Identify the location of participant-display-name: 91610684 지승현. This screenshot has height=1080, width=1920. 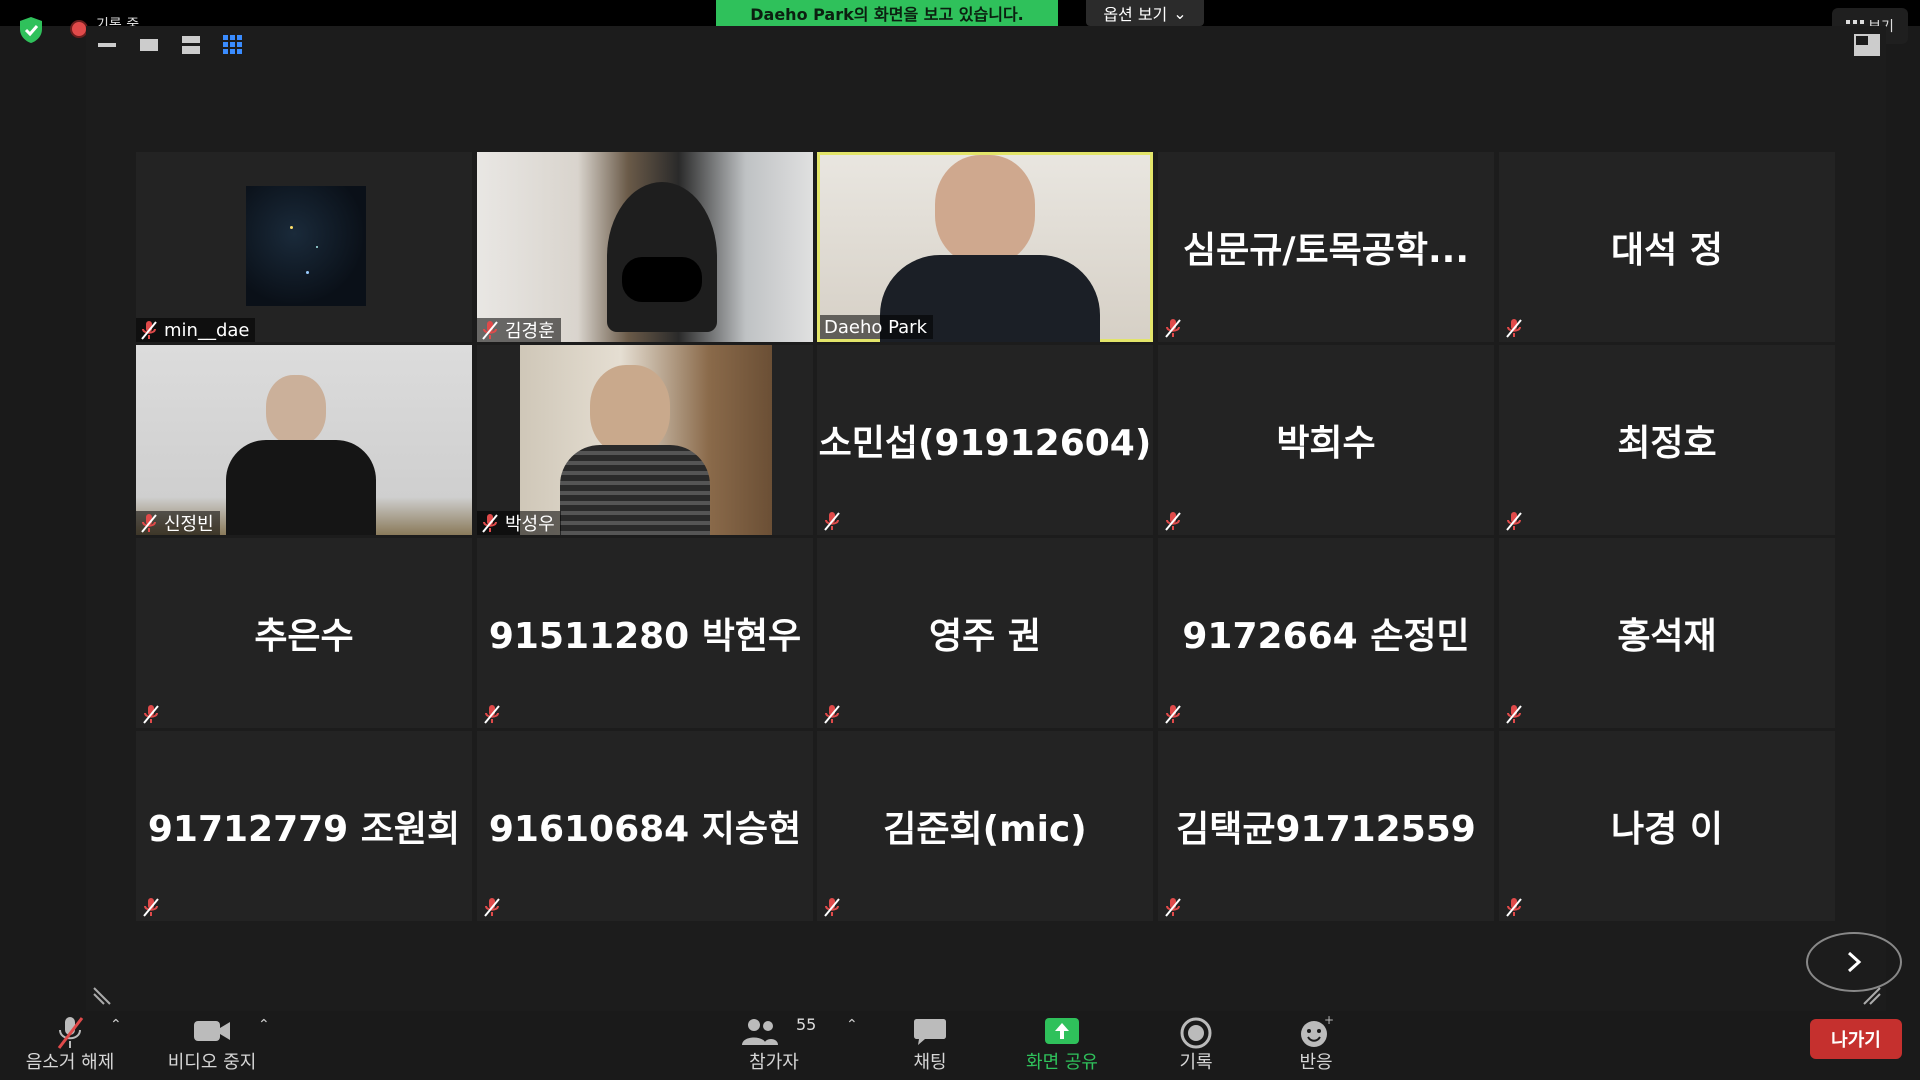
(645, 829).